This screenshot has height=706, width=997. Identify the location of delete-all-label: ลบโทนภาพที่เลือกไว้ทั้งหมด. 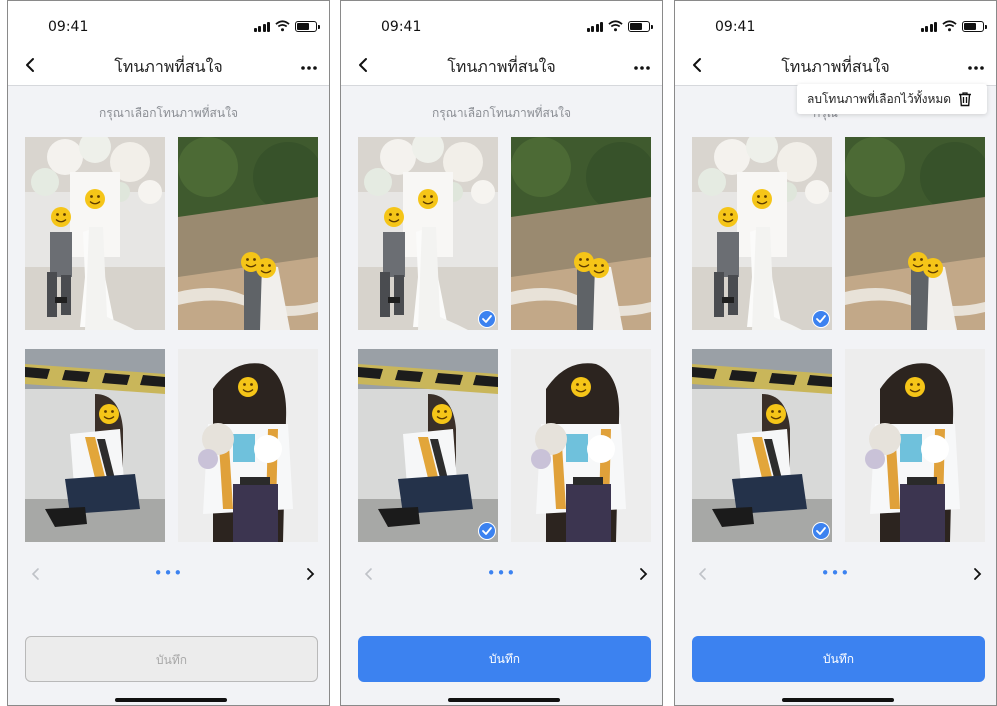
(879, 98).